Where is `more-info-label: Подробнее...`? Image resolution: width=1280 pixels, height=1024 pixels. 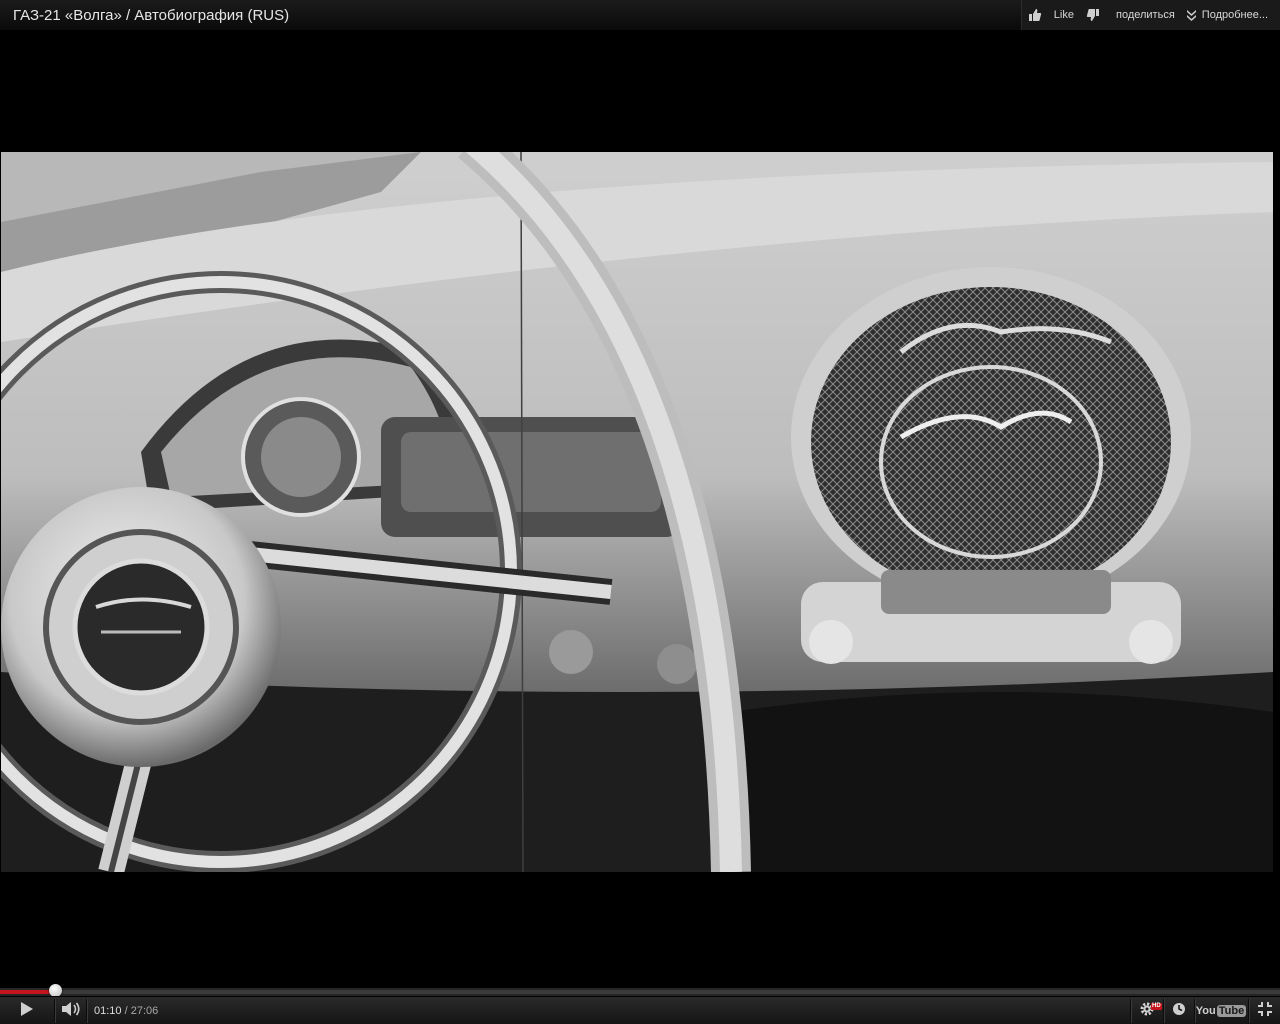 more-info-label: Подробнее... is located at coordinates (1234, 15).